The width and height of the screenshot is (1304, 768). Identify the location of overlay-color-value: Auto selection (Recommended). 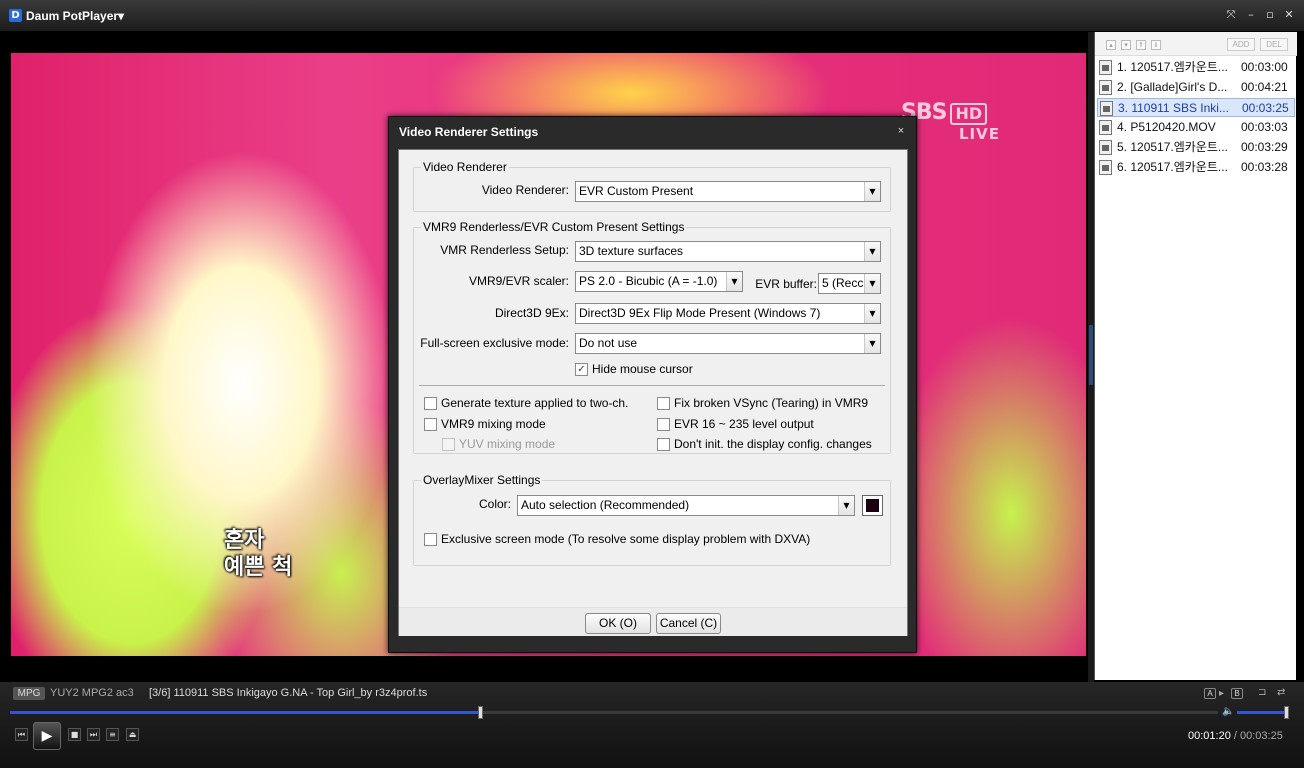
(605, 505).